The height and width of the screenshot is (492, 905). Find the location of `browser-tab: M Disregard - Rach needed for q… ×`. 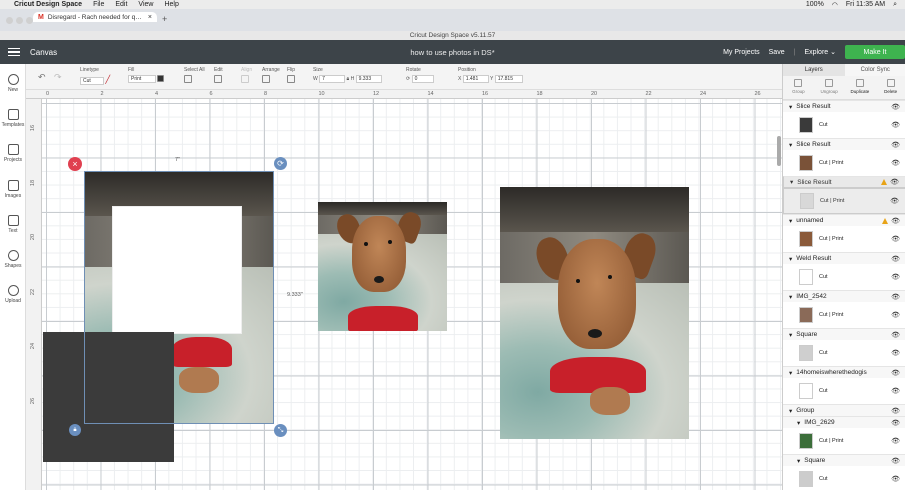

browser-tab: M Disregard - Rach needed for q… × is located at coordinates (95, 17).